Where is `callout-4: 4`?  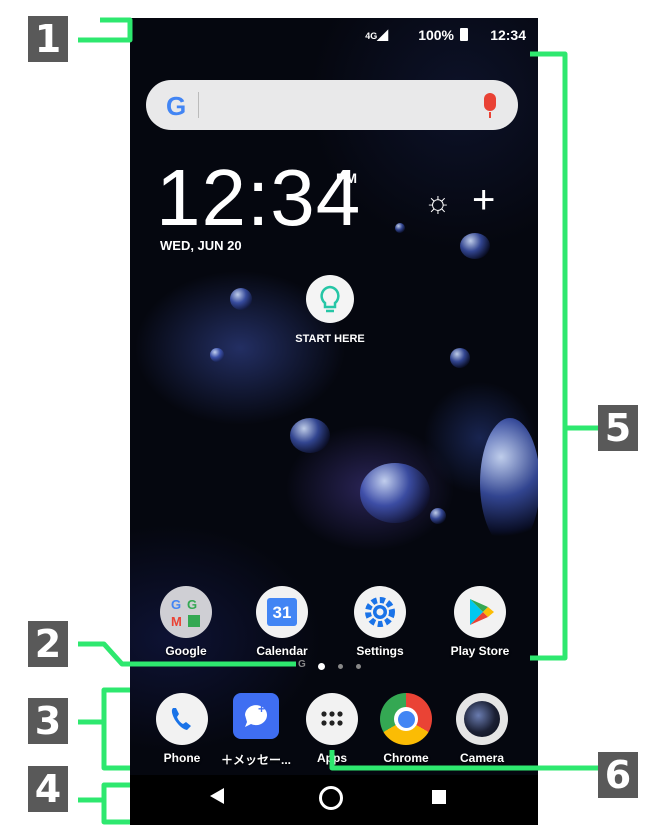
callout-4: 4 is located at coordinates (48, 789).